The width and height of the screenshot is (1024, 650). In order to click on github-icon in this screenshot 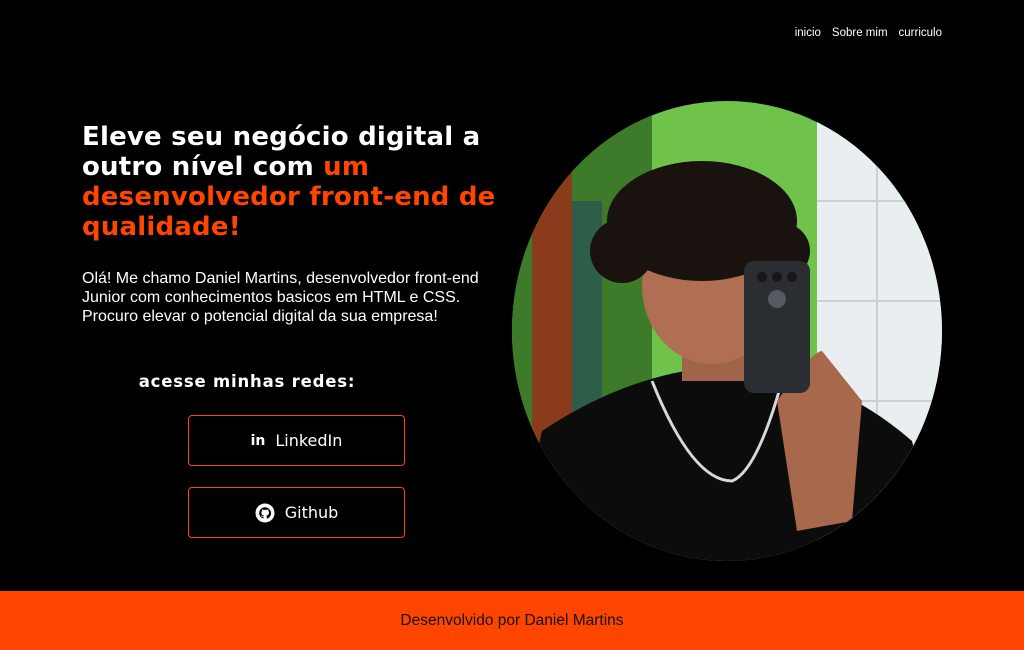, I will do `click(265, 513)`.